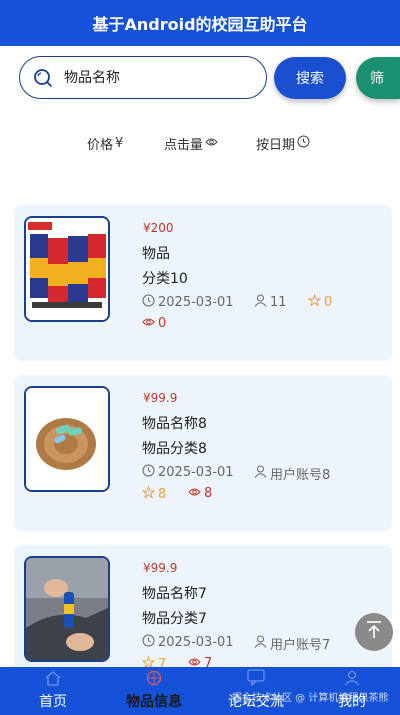  I want to click on app-header: 基于Android的校园互助平台, so click(200, 23).